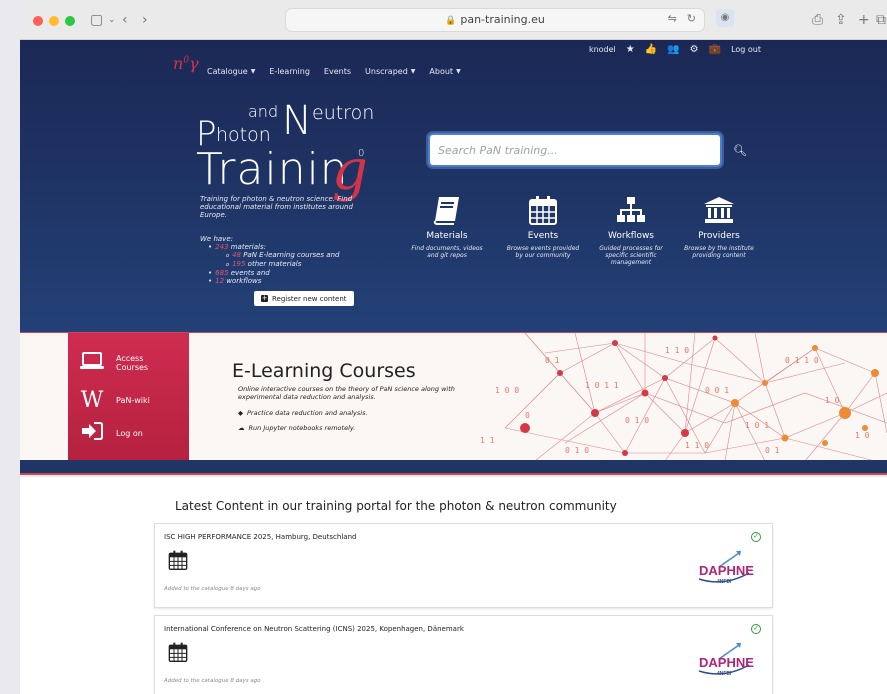 This screenshot has width=887, height=694. What do you see at coordinates (602, 385) in the screenshot?
I see `svg-text: 1 0 1 1` at bounding box center [602, 385].